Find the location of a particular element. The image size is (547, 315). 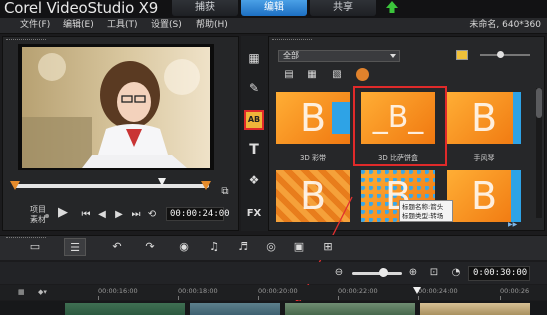

tab-capture: 捕获 is located at coordinates (205, 8).